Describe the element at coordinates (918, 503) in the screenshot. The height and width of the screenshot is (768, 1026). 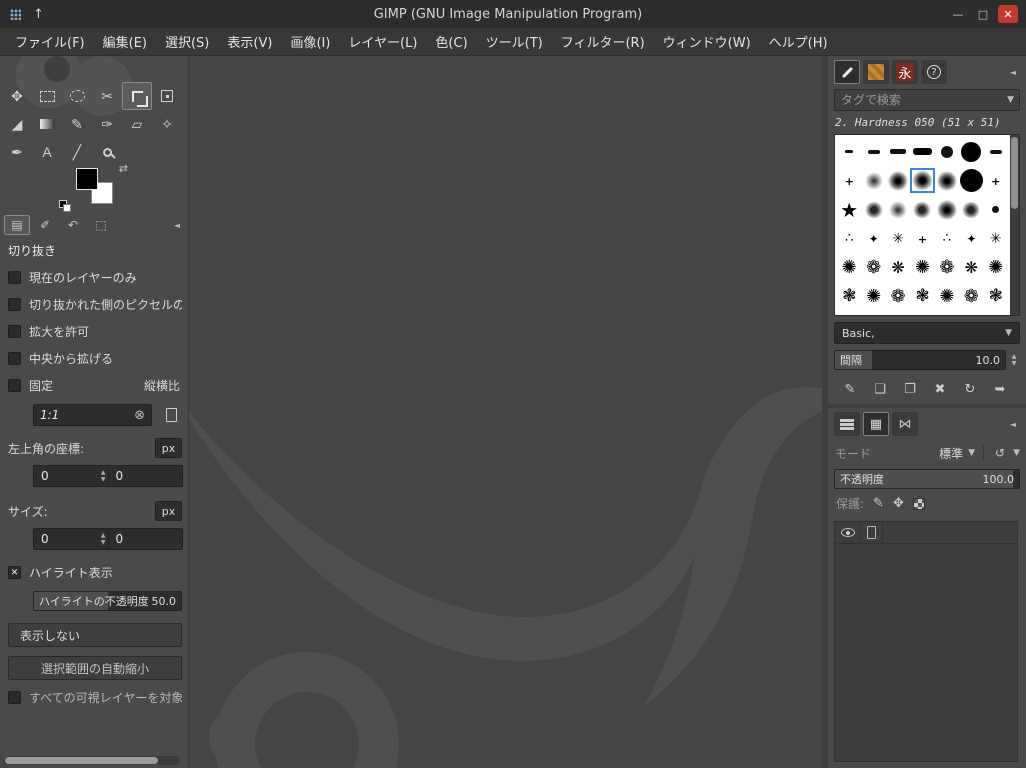
I see `lock-alpha-icon` at that location.